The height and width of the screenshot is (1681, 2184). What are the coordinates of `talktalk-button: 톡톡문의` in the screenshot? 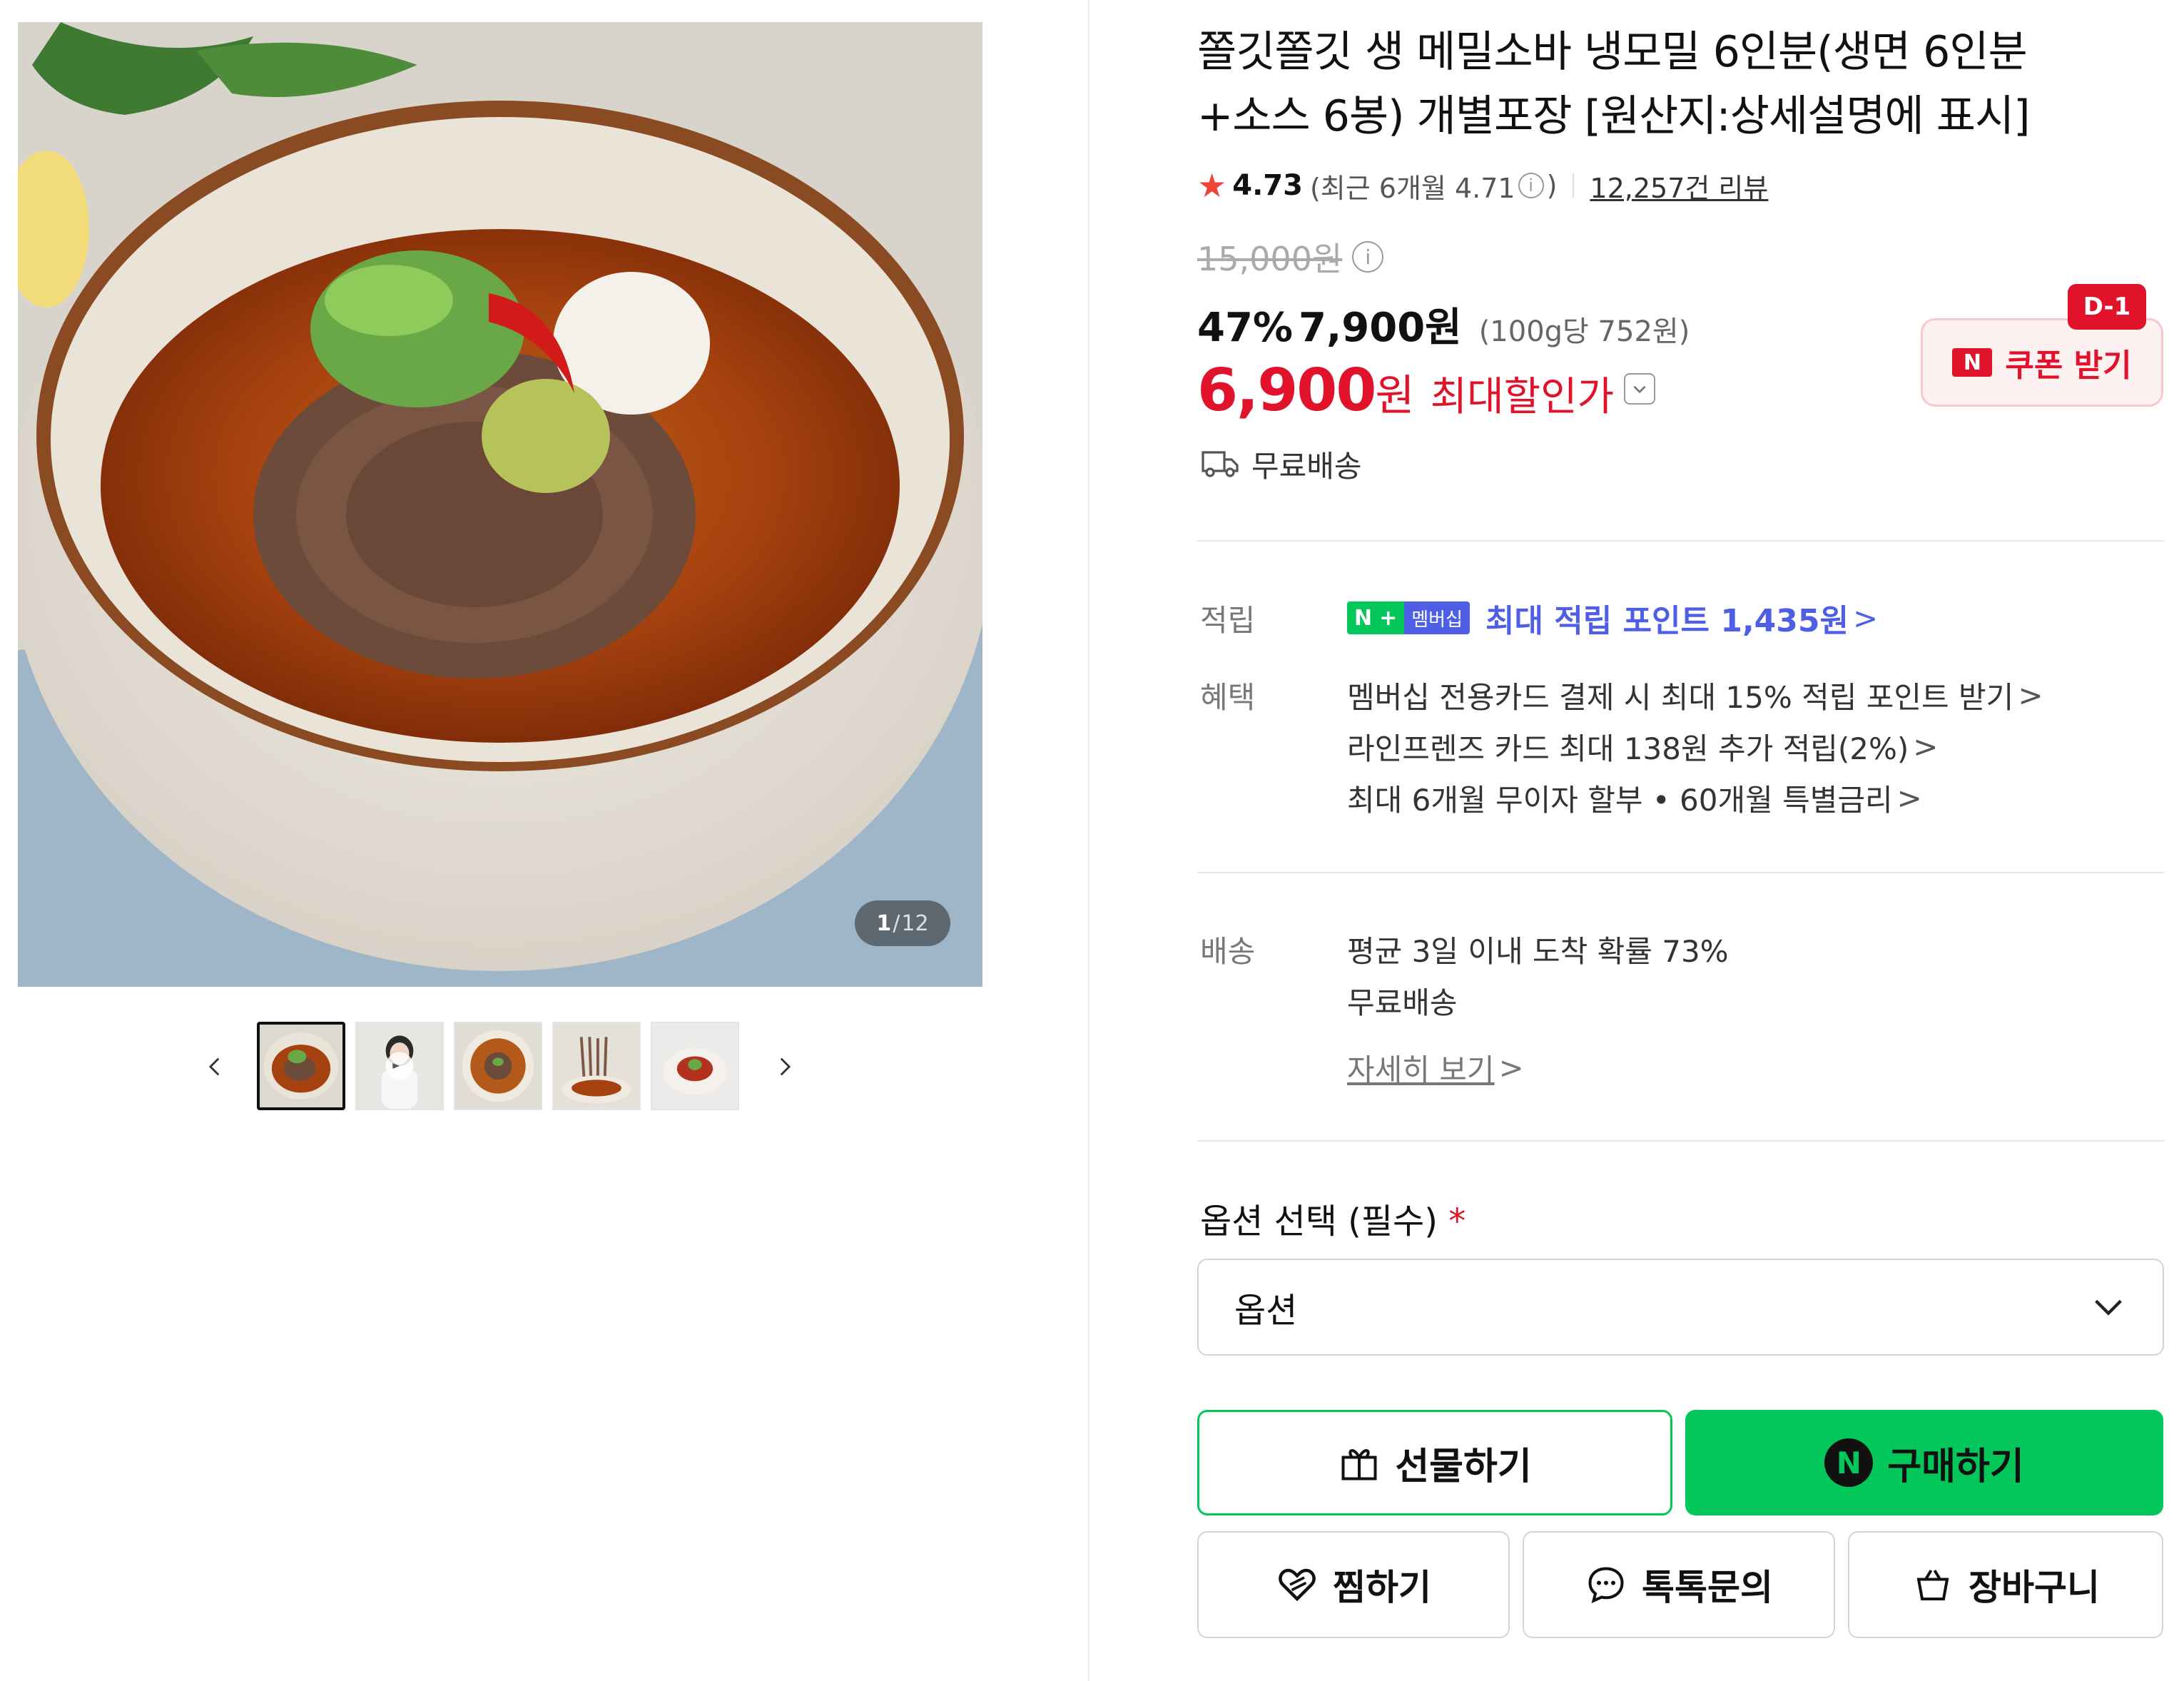 It's located at (1679, 1584).